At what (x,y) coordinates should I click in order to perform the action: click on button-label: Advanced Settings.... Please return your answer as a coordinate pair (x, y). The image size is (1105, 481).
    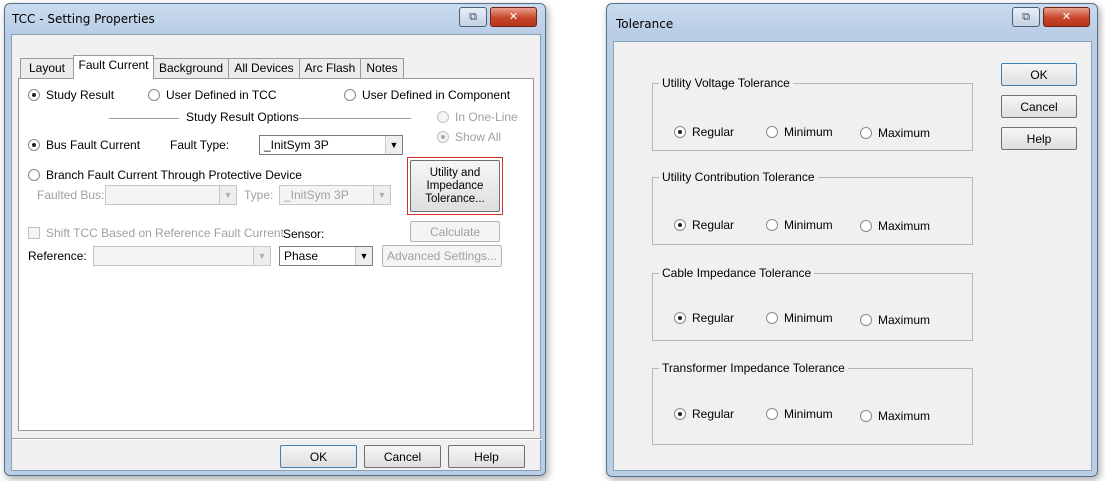
    Looking at the image, I should click on (442, 256).